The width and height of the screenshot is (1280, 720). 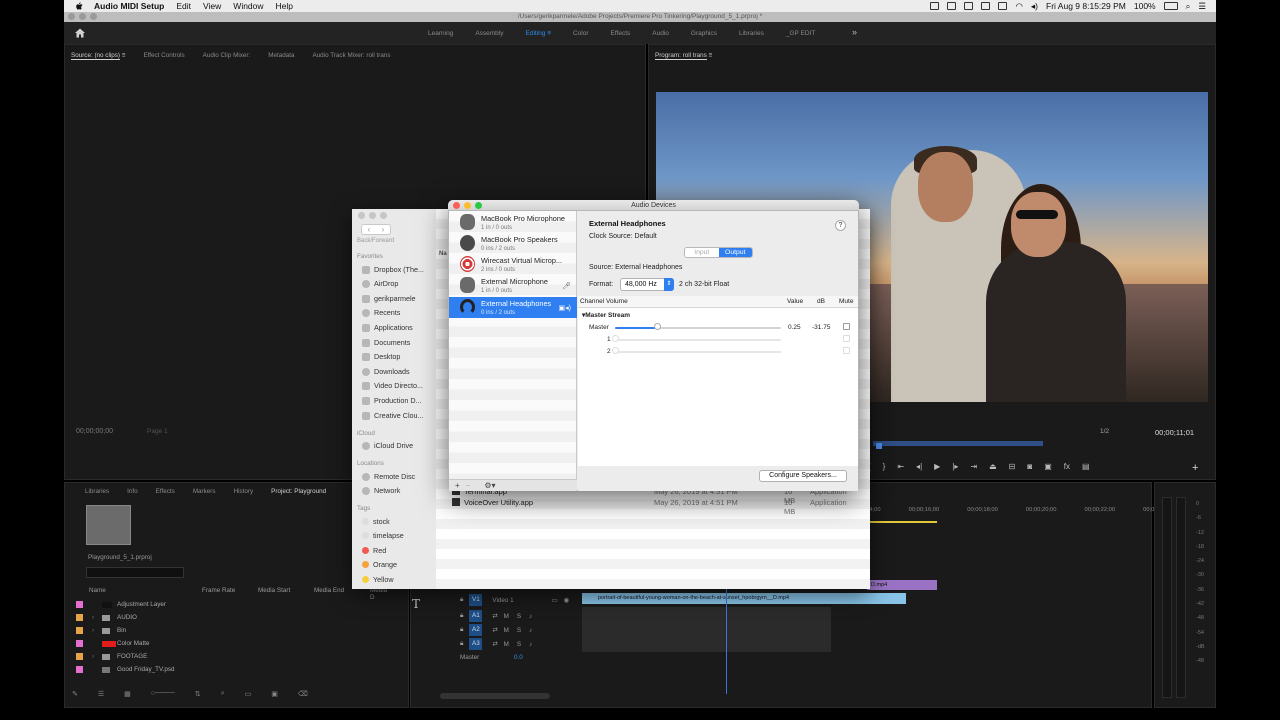 What do you see at coordinates (380, 283) in the screenshot?
I see `sidebar-item-airdrop: AirDrop` at bounding box center [380, 283].